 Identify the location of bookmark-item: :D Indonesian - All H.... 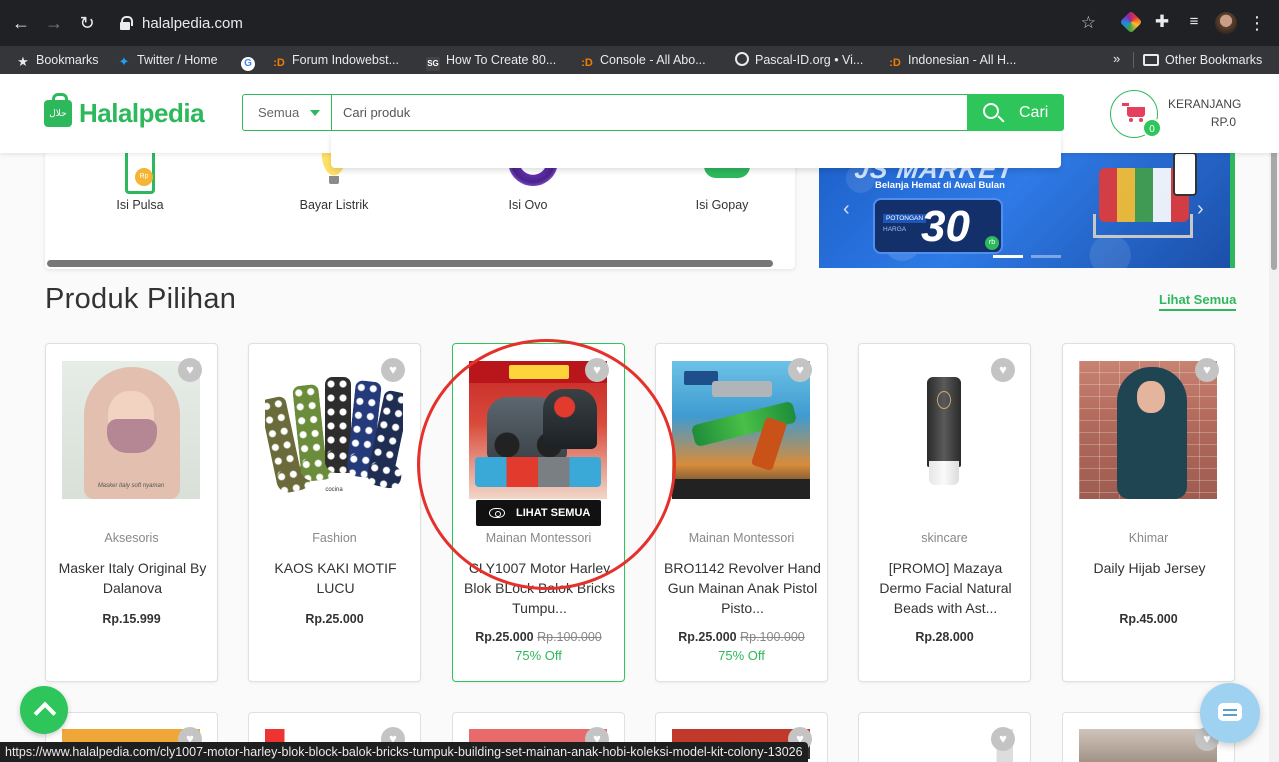
(952, 60).